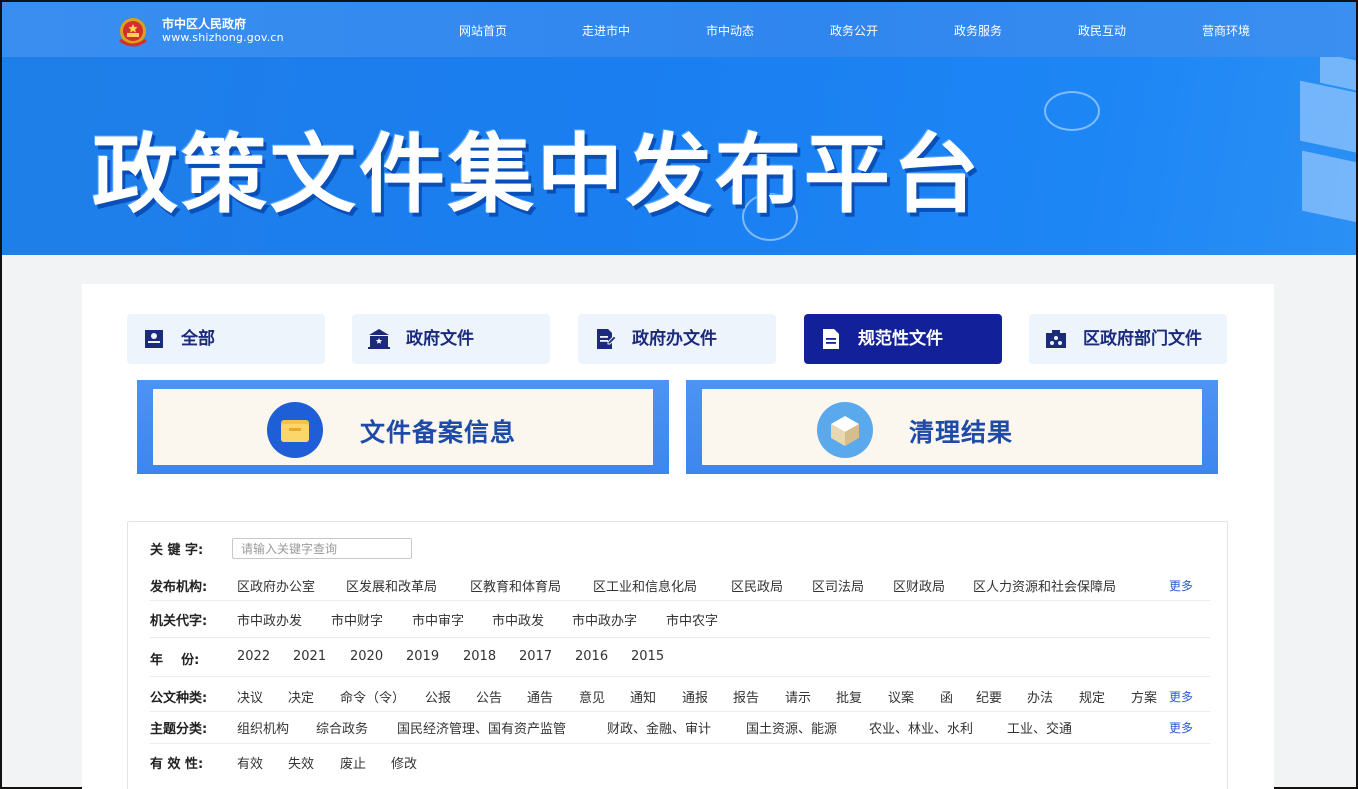  I want to click on filter-row-code: 机关代字: 市中政办发 市中财字 市中审字 市中政发 市中政办字 市中农字, so click(680, 619).